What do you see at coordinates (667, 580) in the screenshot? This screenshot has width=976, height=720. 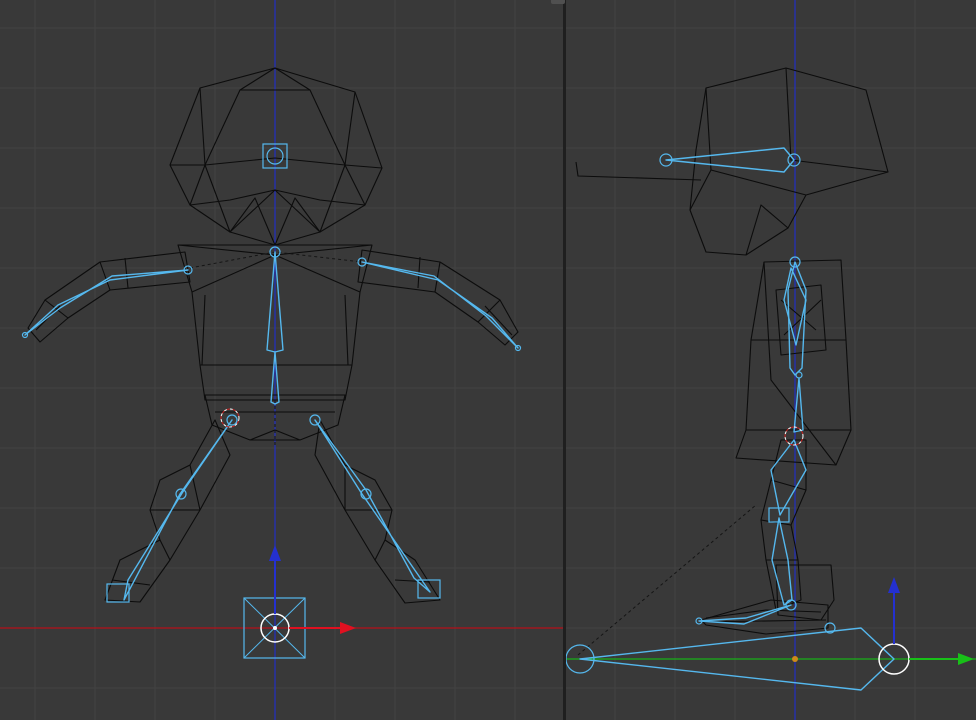 I see `ik-relation-line-side` at bounding box center [667, 580].